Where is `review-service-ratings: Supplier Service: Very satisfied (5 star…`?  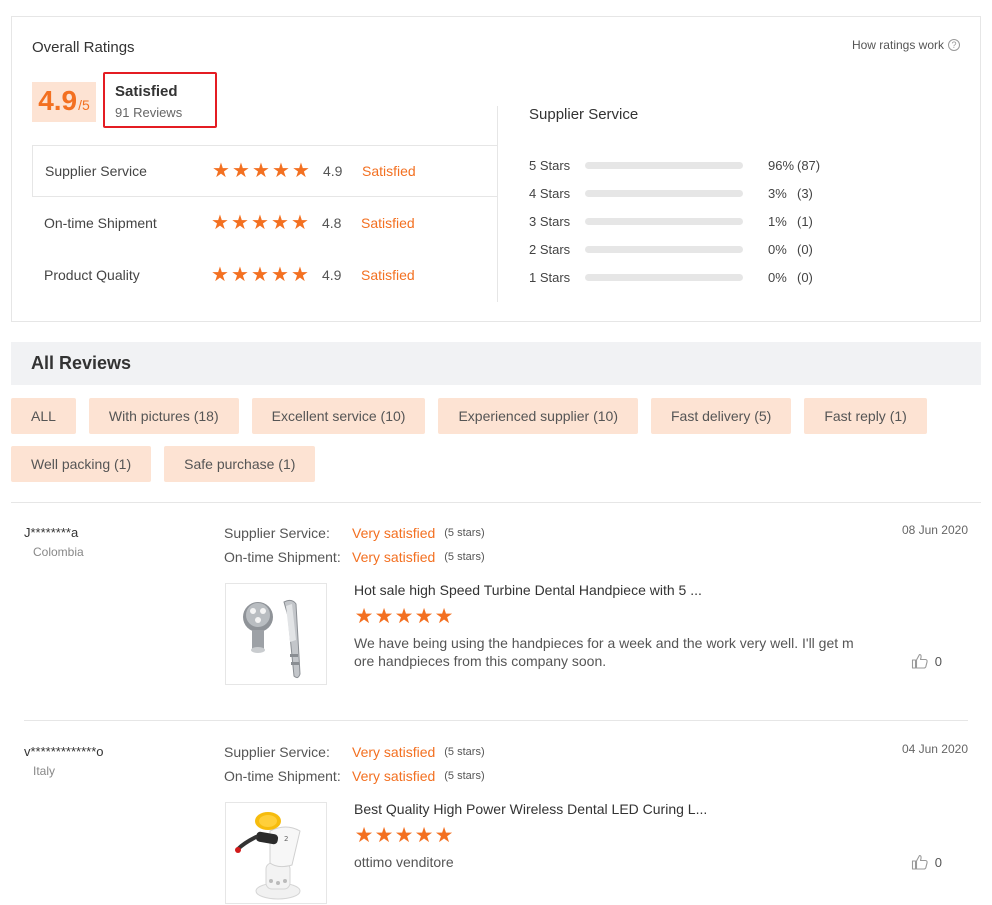 review-service-ratings: Supplier Service: Very satisfied (5 star… is located at coordinates (354, 764).